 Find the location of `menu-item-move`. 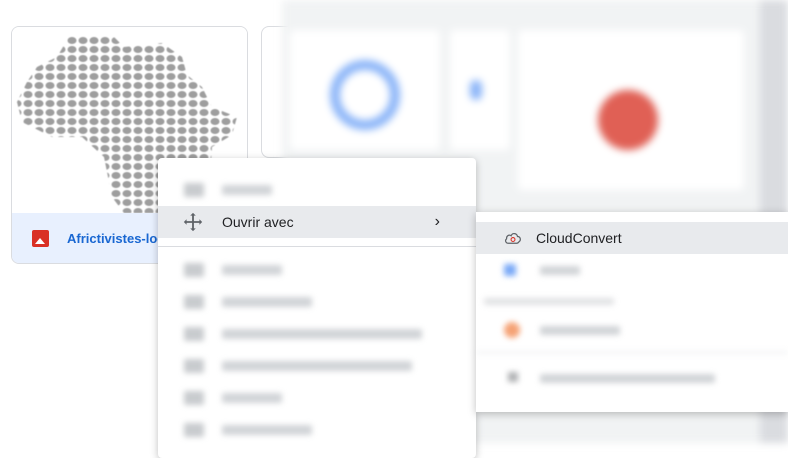

menu-item-move is located at coordinates (317, 398).